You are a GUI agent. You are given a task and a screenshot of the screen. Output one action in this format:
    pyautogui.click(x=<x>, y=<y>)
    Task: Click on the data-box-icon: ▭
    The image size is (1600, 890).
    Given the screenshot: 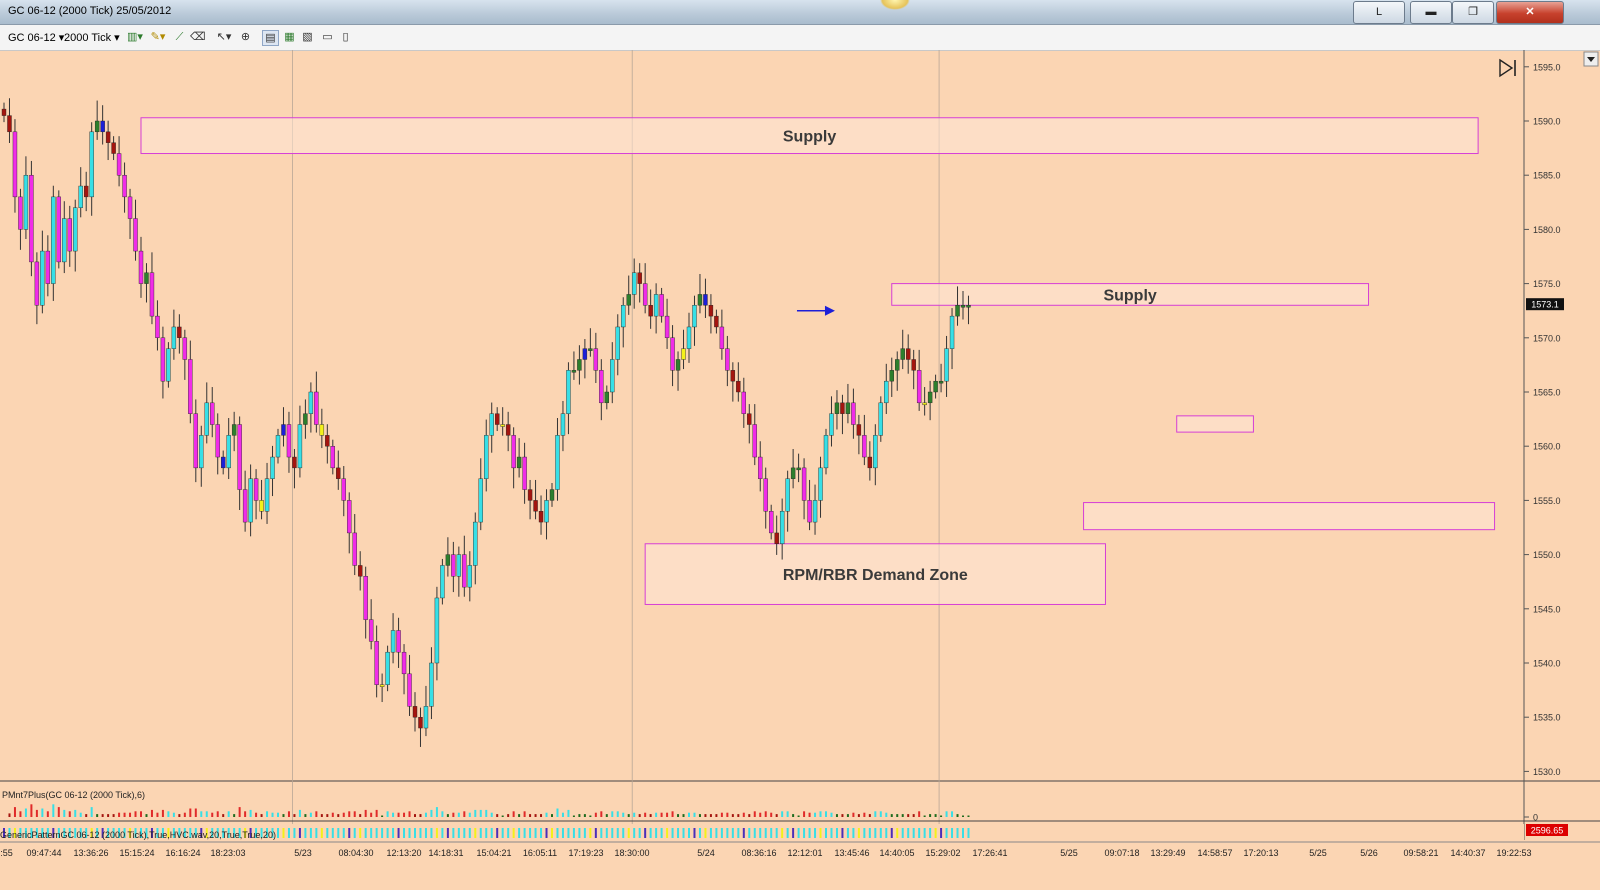 What is the action you would take?
    pyautogui.click(x=327, y=37)
    